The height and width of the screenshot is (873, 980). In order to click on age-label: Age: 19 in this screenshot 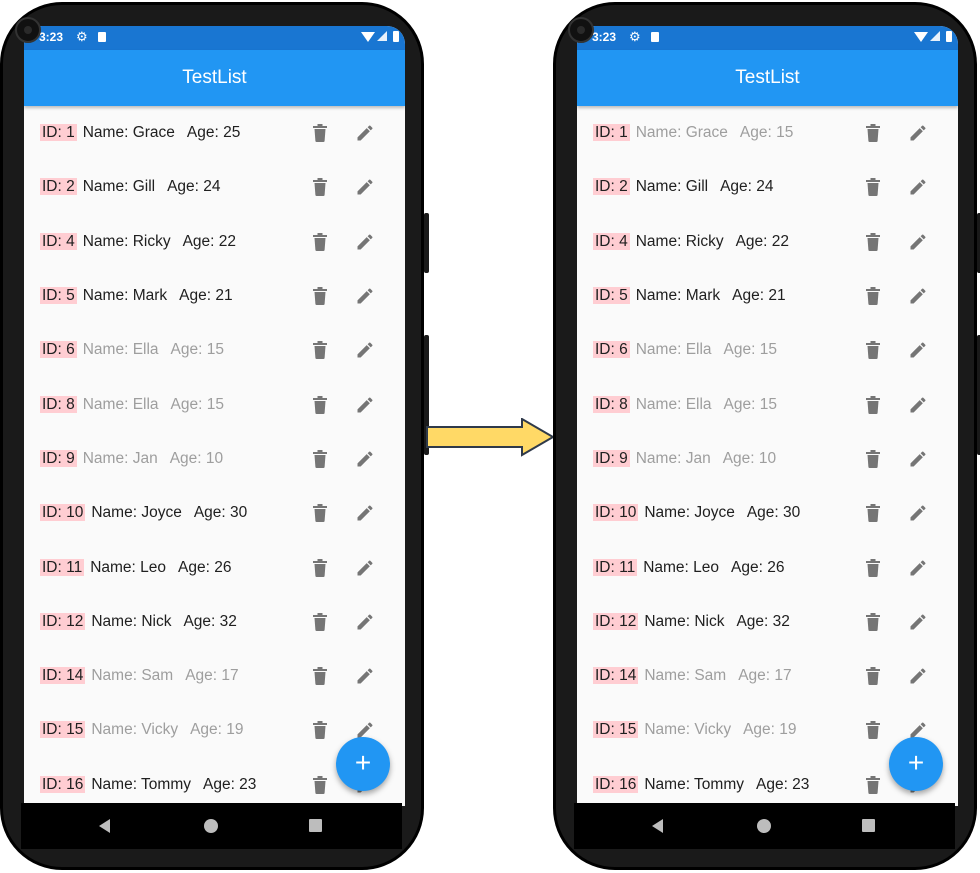, I will do `click(217, 730)`.